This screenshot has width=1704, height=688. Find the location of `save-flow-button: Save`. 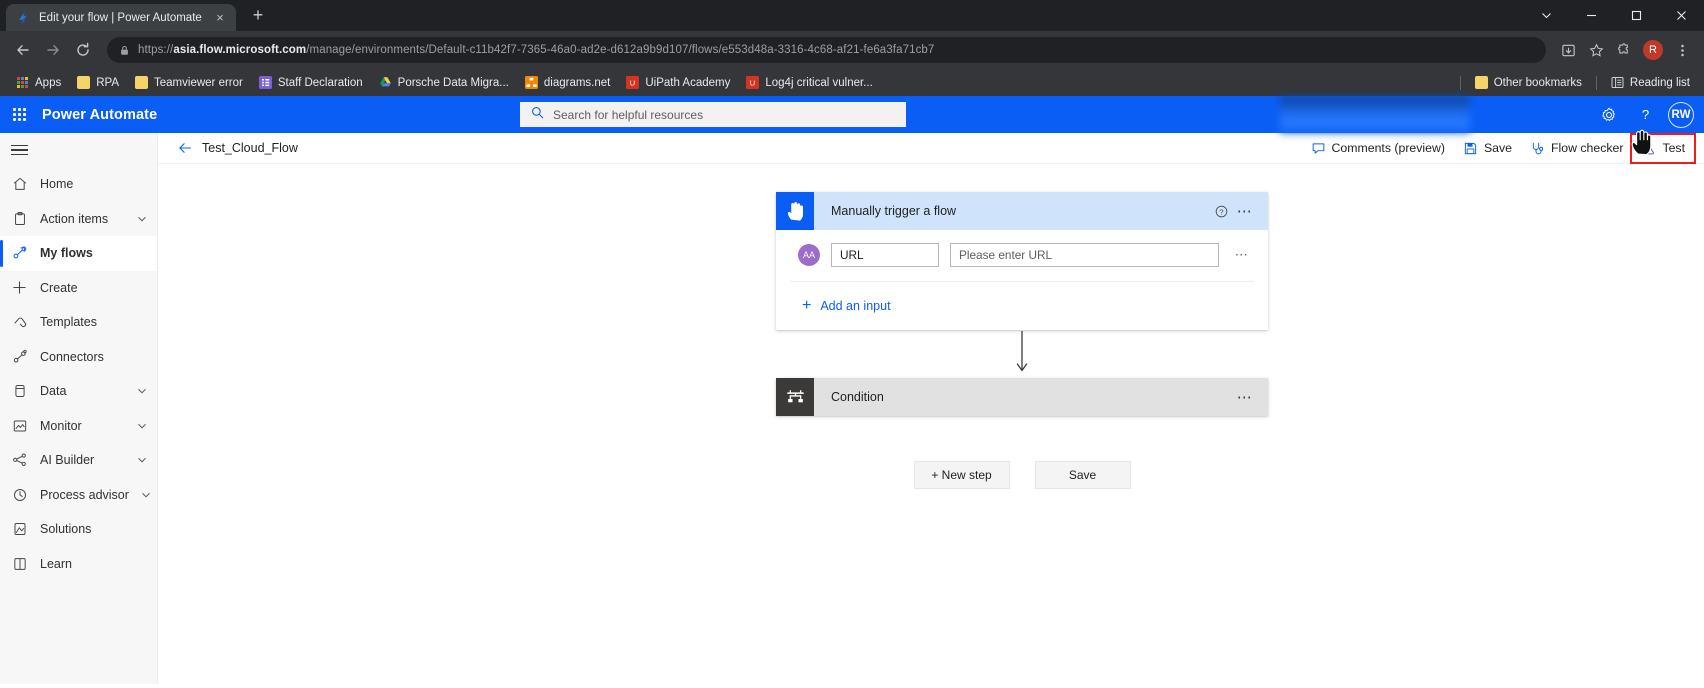

save-flow-button: Save is located at coordinates (1082, 475).